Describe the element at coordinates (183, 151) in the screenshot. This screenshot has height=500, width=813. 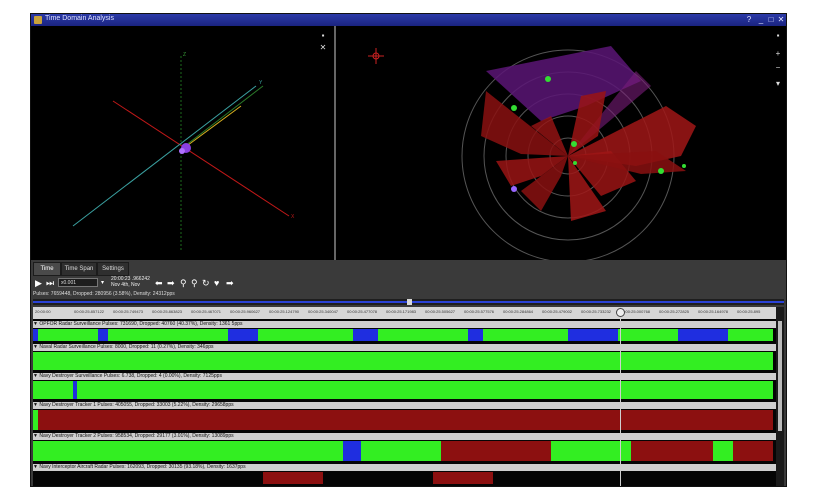
I see `3d-axes-graphic: Z Y X` at that location.